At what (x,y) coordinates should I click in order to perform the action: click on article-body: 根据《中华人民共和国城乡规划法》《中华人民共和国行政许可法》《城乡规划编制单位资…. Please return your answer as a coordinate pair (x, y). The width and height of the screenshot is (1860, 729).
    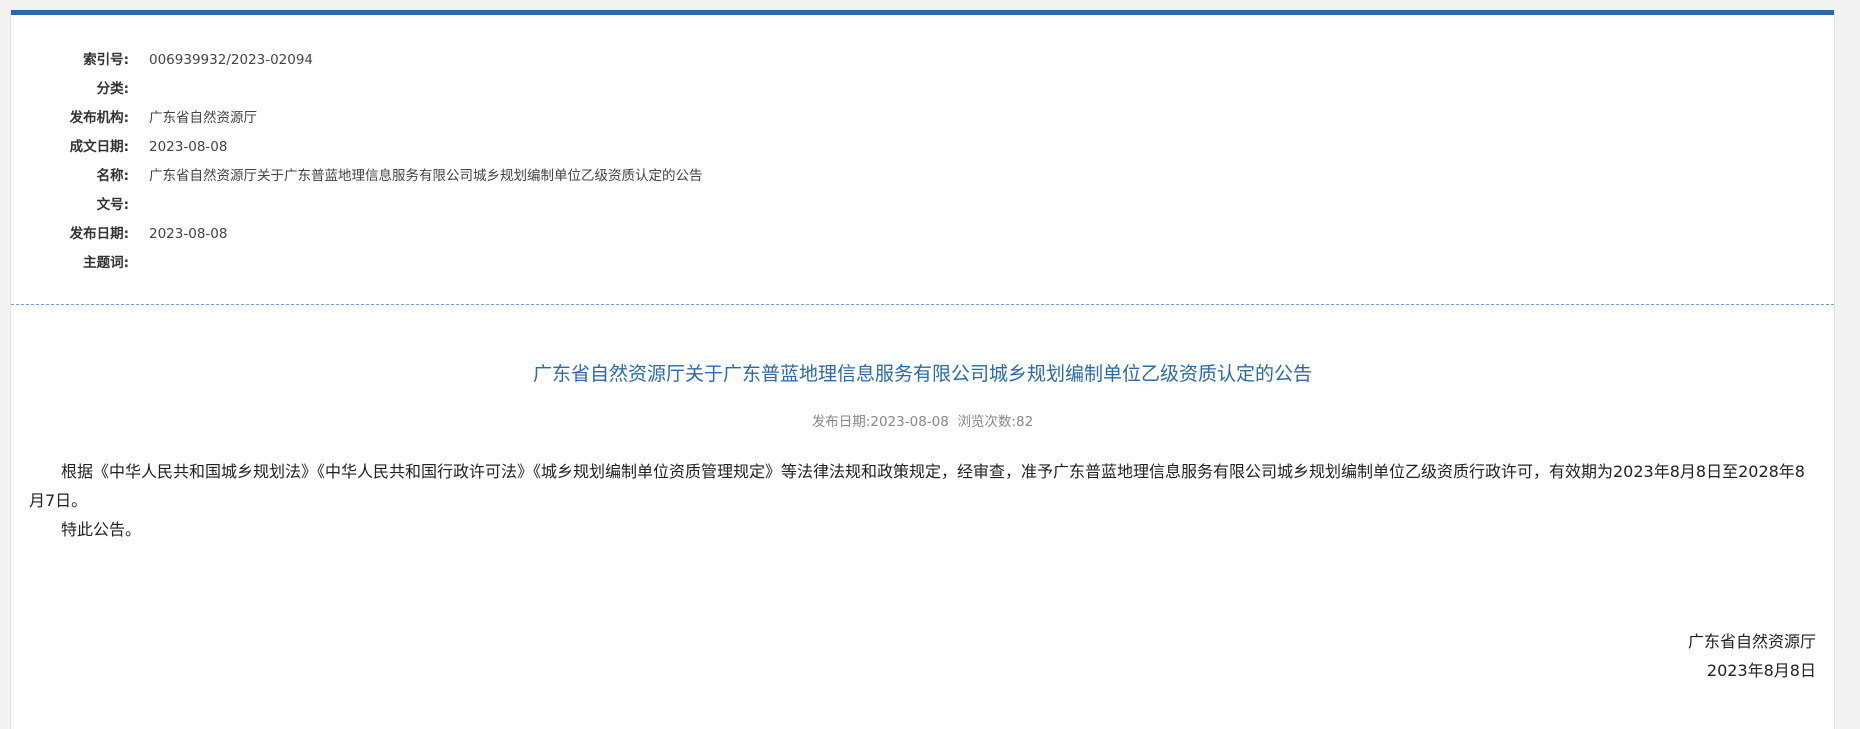
    Looking at the image, I should click on (924, 500).